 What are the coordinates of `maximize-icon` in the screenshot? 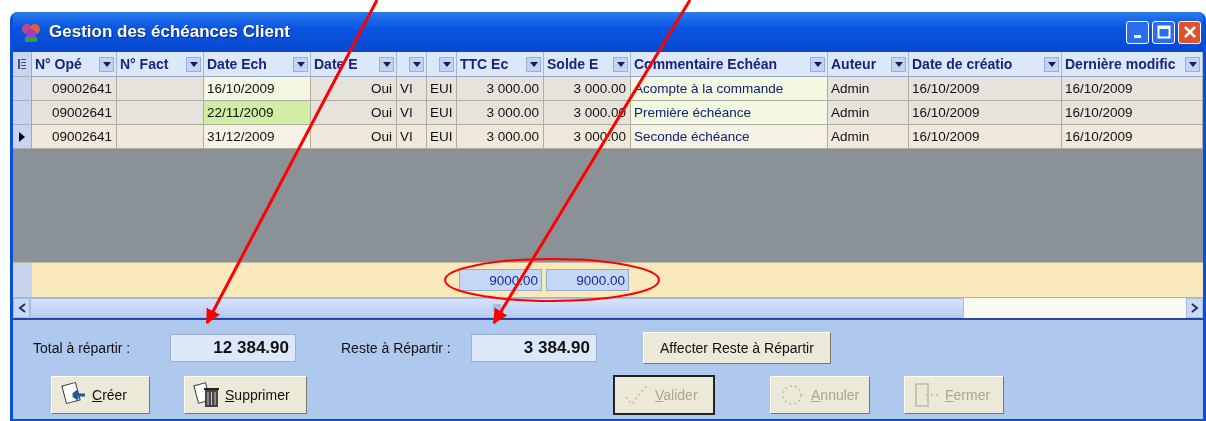 It's located at (1163, 32).